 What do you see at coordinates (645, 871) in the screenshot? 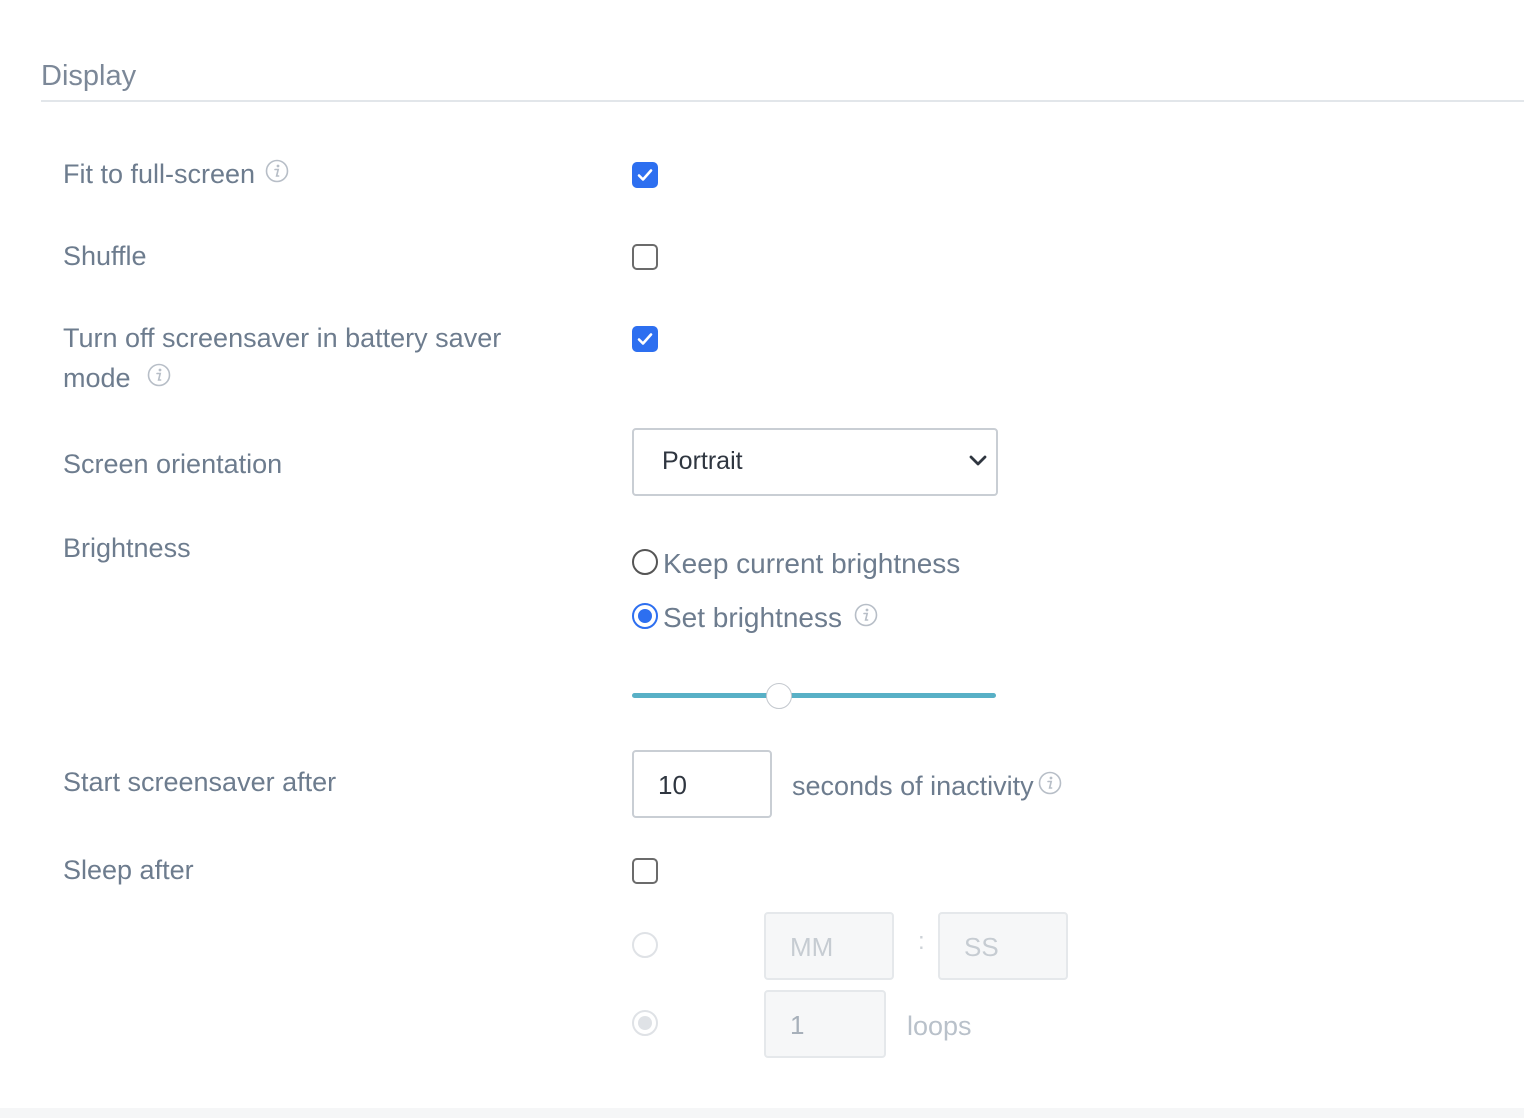
I see `sleep-after-checkbox` at bounding box center [645, 871].